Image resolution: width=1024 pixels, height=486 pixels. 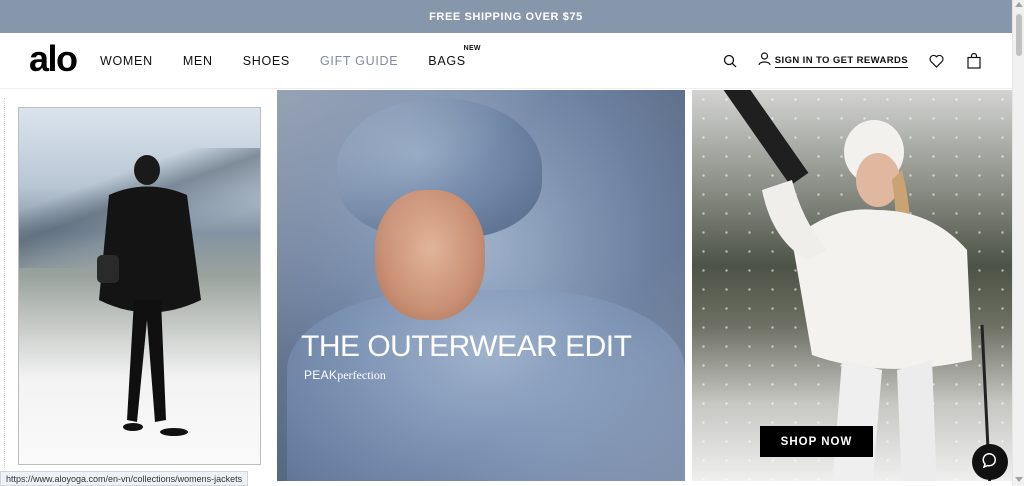 I want to click on search-icon, so click(x=730, y=61).